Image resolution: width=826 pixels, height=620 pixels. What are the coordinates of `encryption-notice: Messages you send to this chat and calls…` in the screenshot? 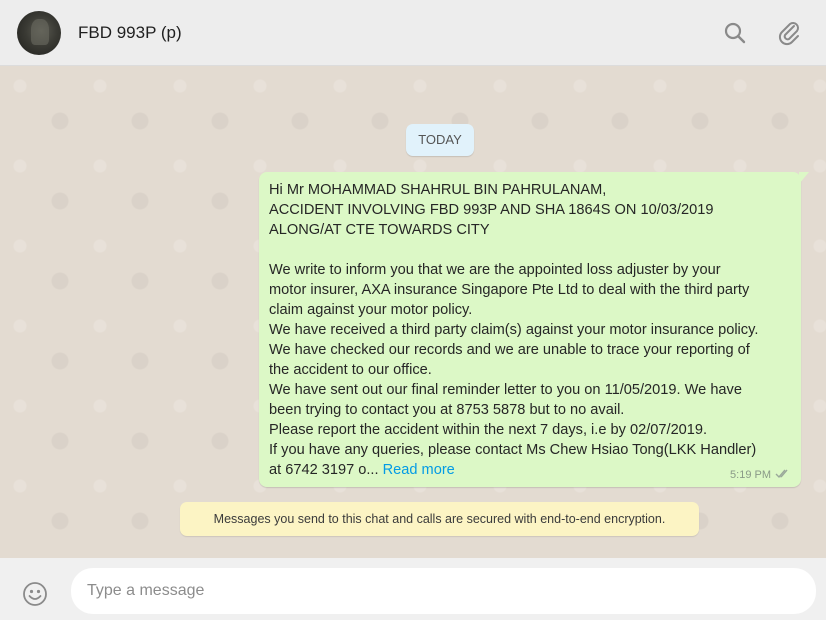 It's located at (439, 519).